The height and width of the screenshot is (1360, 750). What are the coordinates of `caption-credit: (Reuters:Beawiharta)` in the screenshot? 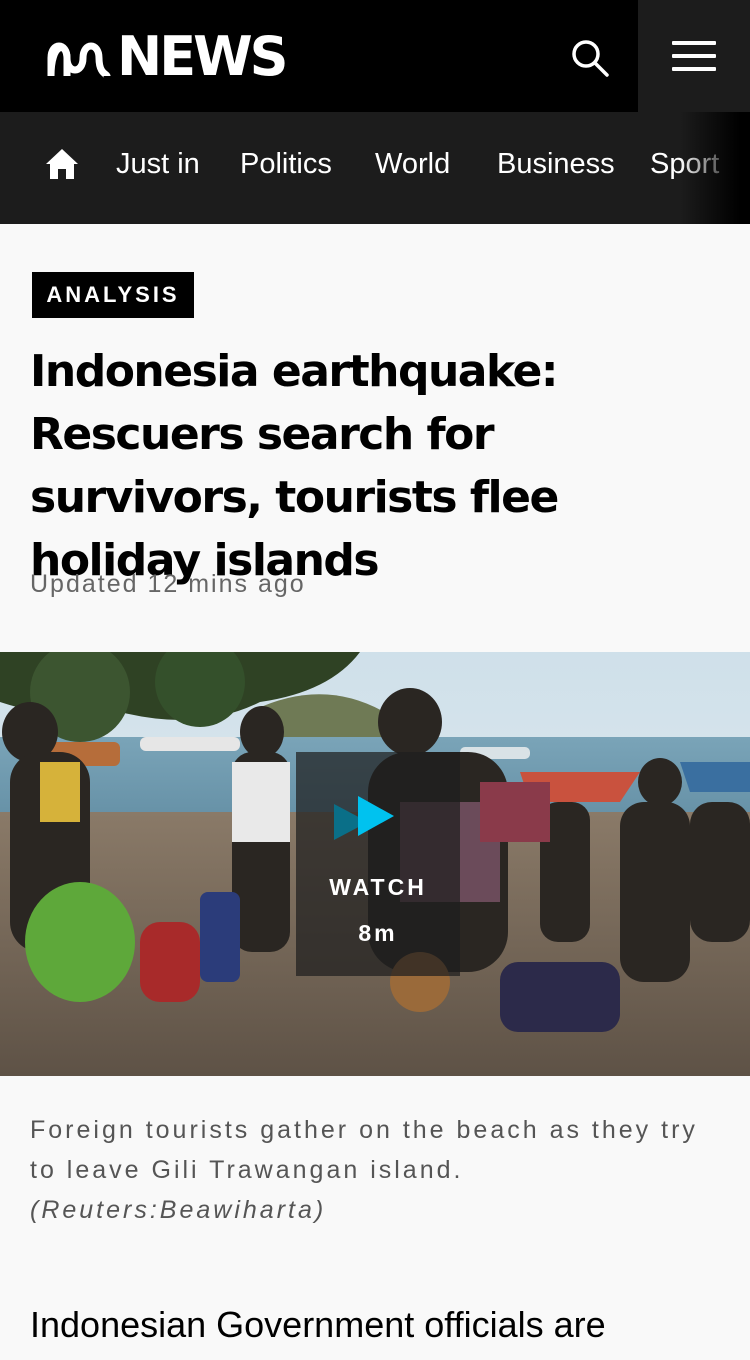 It's located at (178, 1210).